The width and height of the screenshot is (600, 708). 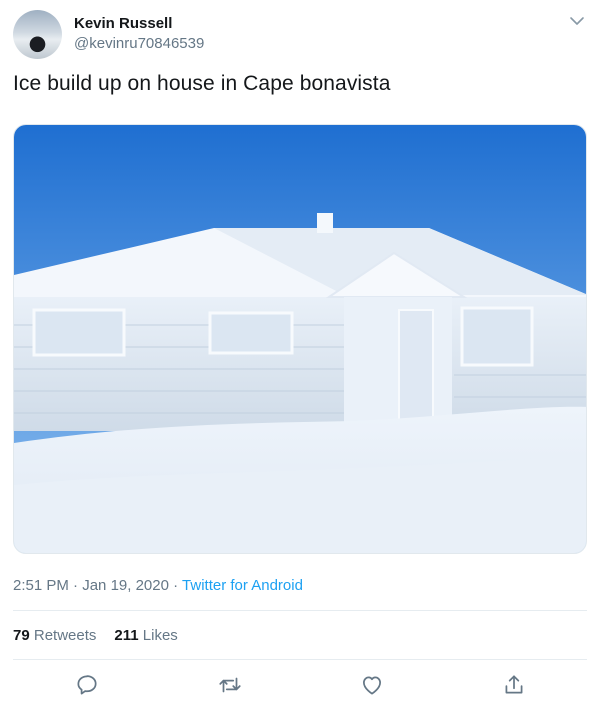 I want to click on likes-stat: 211 Likes, so click(x=145, y=635).